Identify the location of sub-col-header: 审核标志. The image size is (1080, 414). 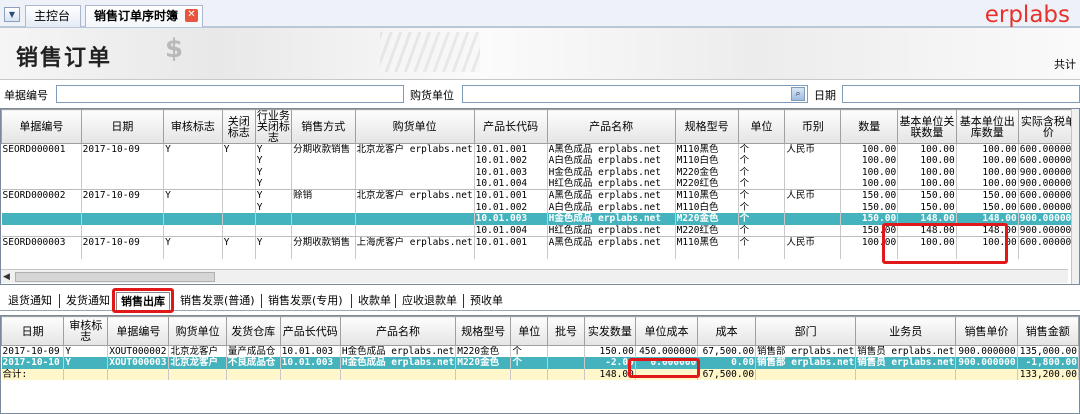
(86, 331).